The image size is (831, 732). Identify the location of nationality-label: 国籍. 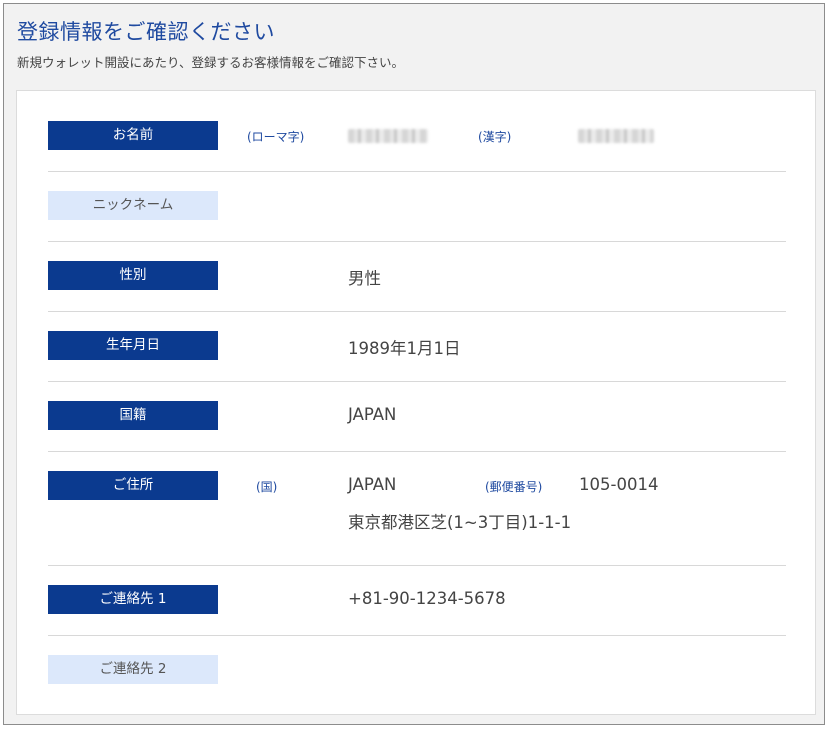
(133, 415).